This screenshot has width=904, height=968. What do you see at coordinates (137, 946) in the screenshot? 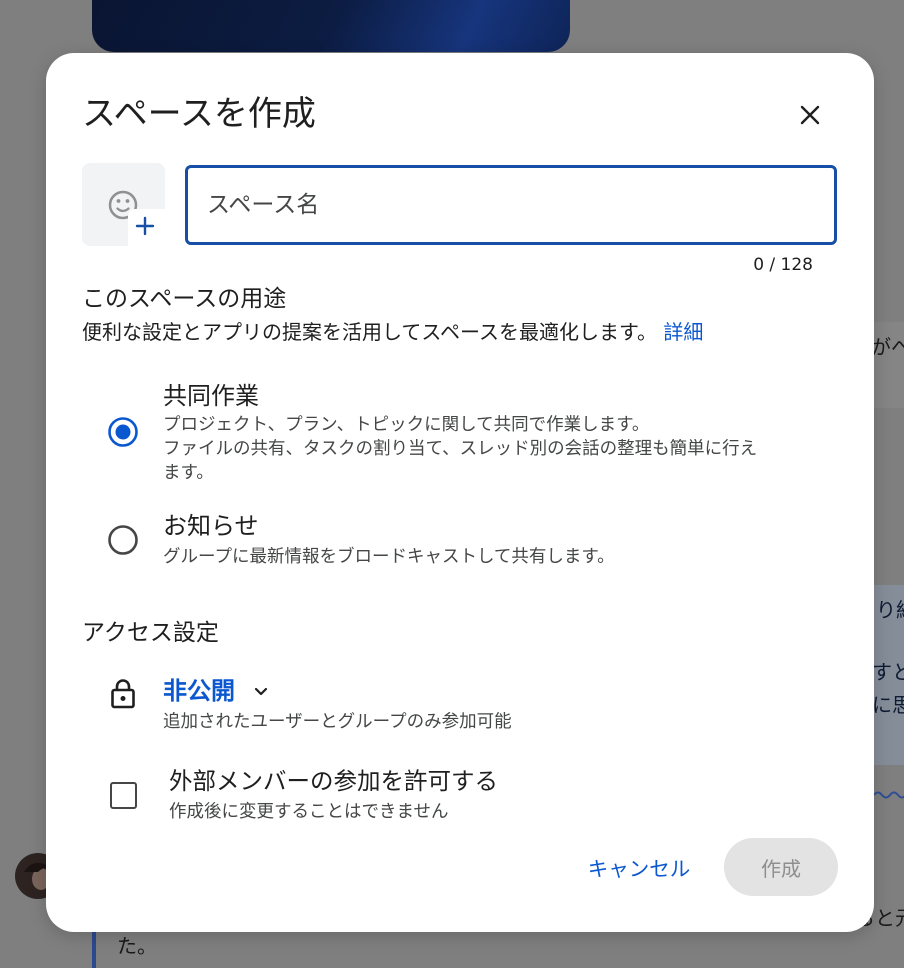
I see `background-text: た。` at bounding box center [137, 946].